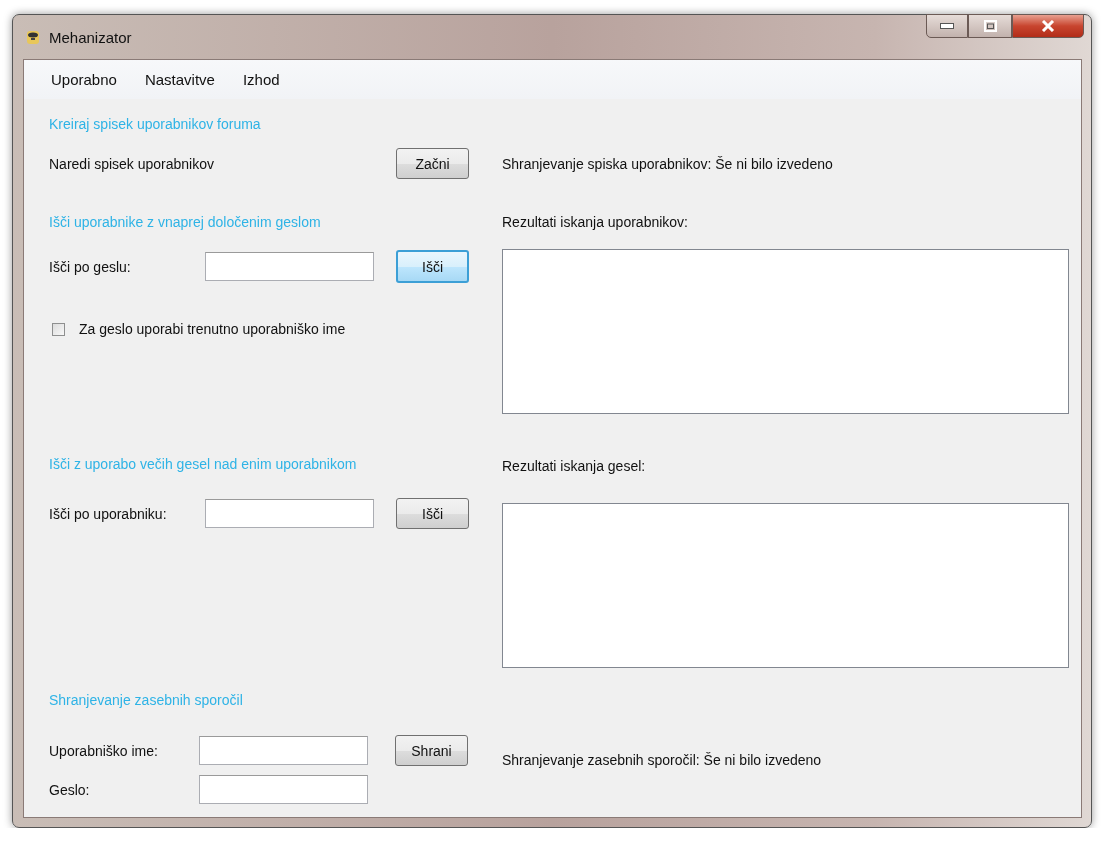  I want to click on minimize-icon, so click(947, 26).